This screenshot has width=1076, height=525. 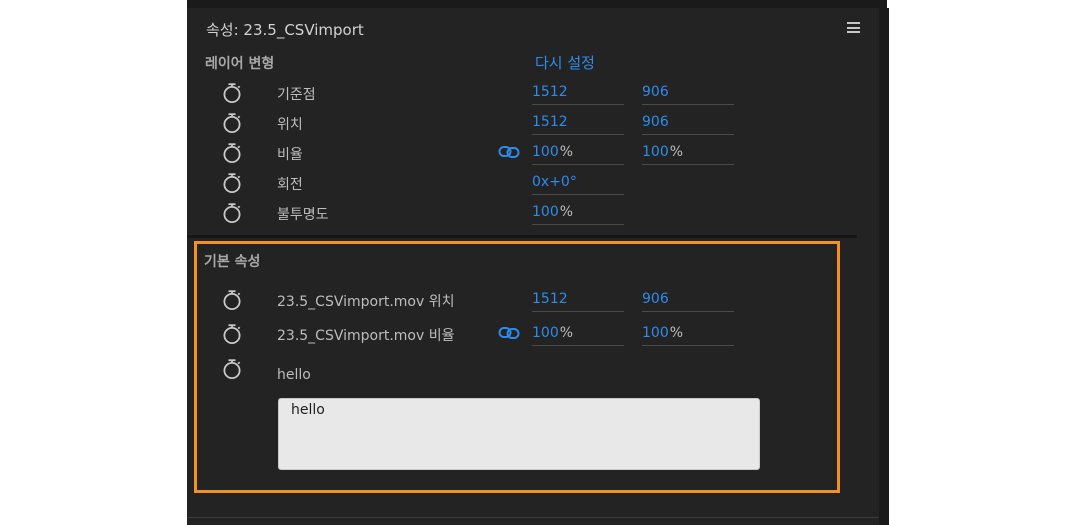 I want to click on section-title-layer-transform: 레이어 변형, so click(x=240, y=64).